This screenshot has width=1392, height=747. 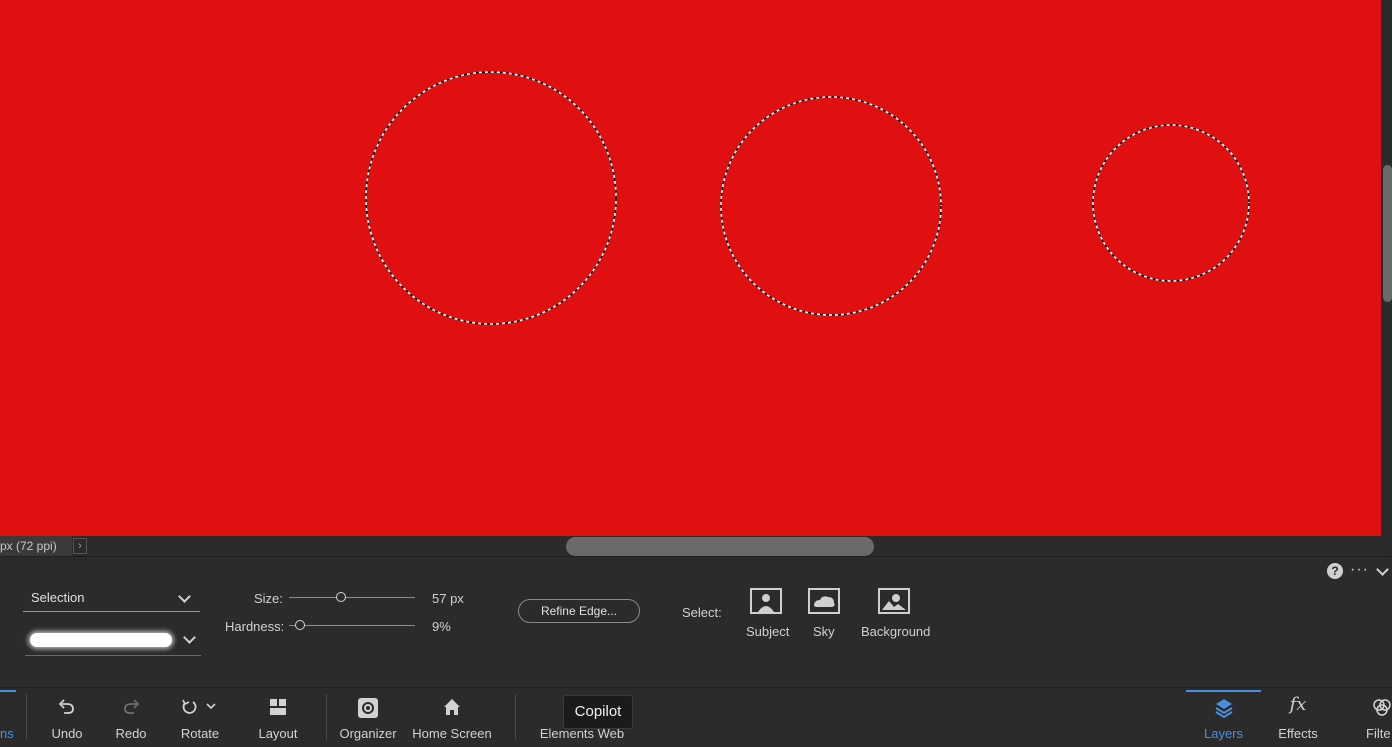 What do you see at coordinates (1298, 704) in the screenshot?
I see `fx-icon: fx` at bounding box center [1298, 704].